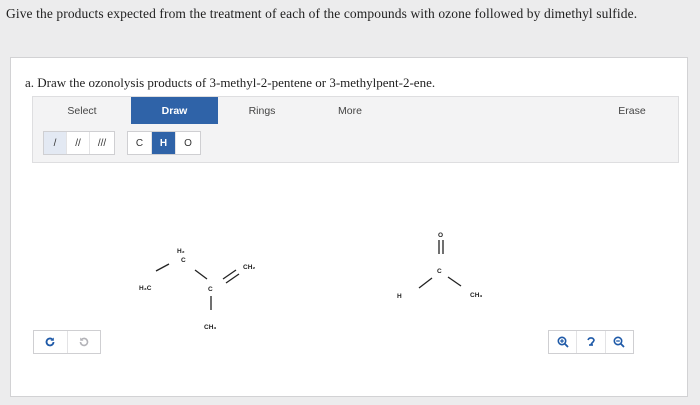 The height and width of the screenshot is (405, 700). What do you see at coordinates (50, 342) in the screenshot?
I see `undo-icon` at bounding box center [50, 342].